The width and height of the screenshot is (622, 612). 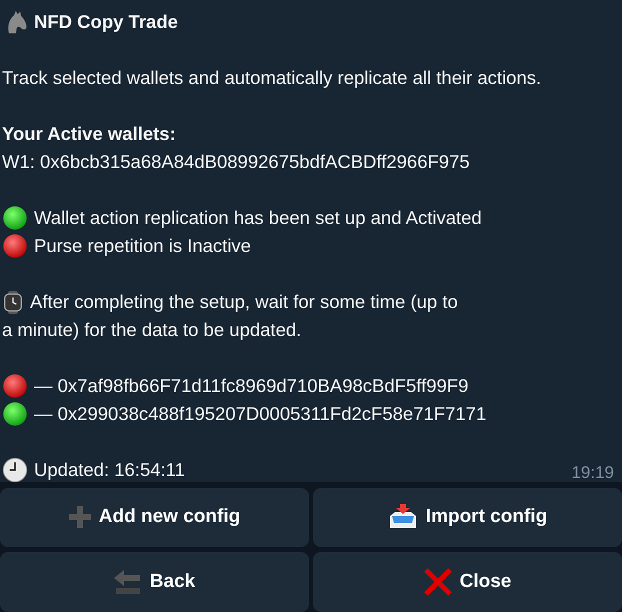 What do you see at coordinates (438, 582) in the screenshot?
I see `cross-icon` at bounding box center [438, 582].